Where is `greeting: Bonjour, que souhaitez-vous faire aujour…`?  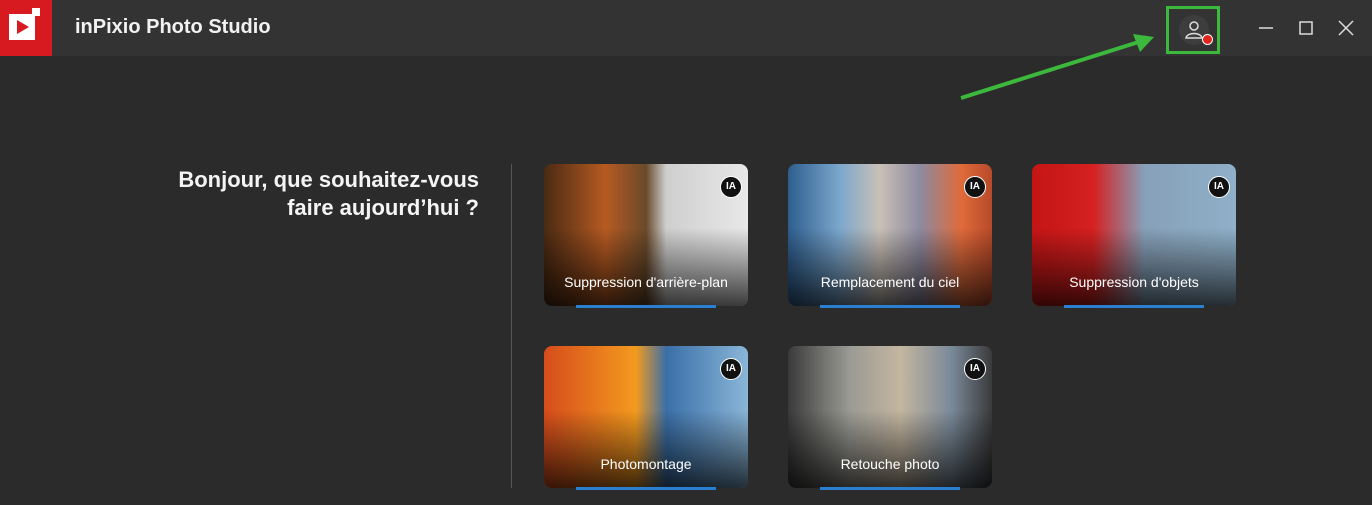
greeting: Bonjour, que souhaitez-vous faire aujour… is located at coordinates (314, 194).